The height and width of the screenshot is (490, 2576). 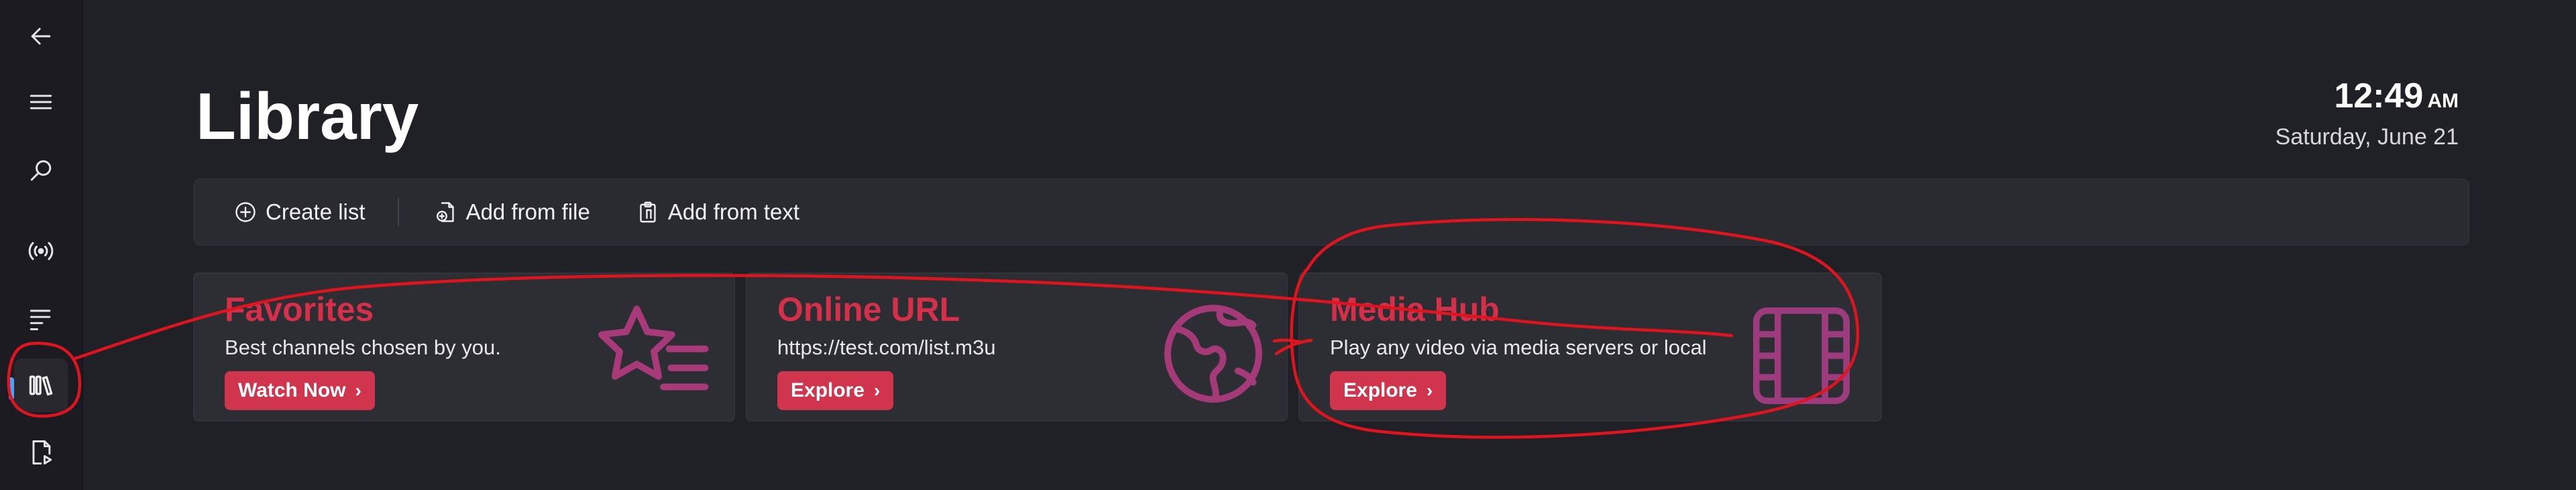 I want to click on list-icon, so click(x=40, y=320).